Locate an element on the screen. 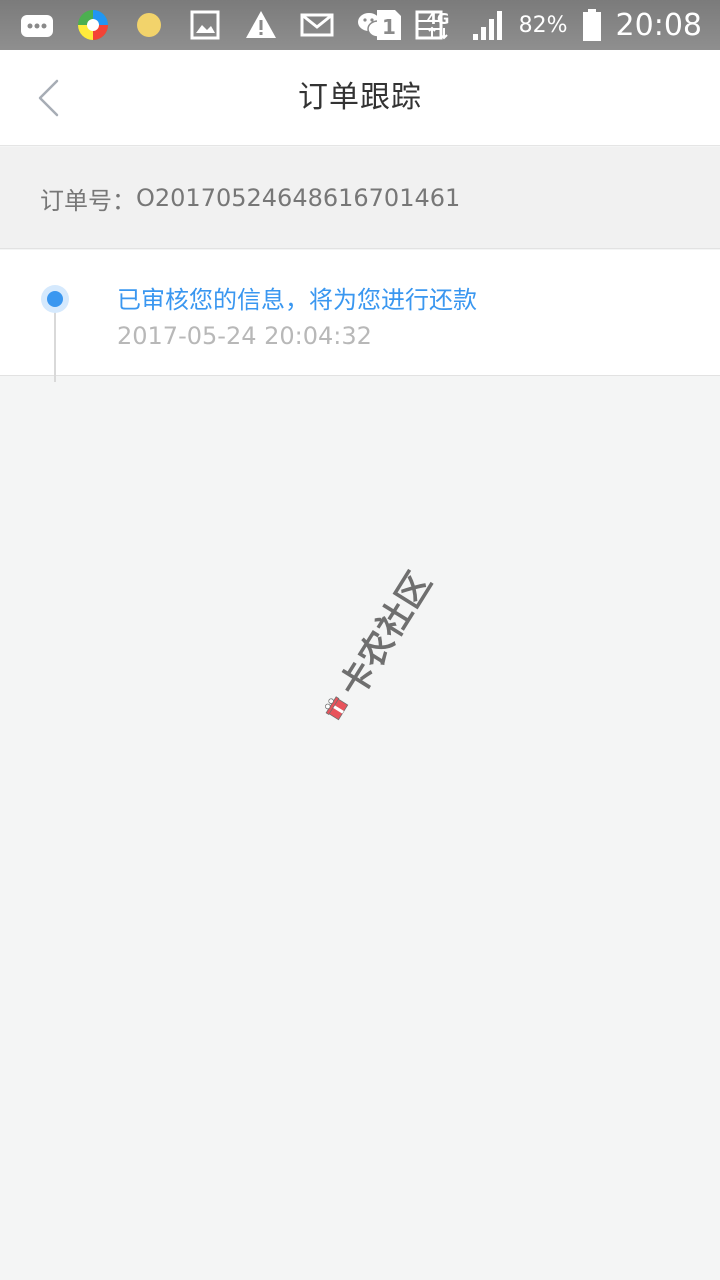 The width and height of the screenshot is (720, 1280). watermark: 卡农社区 is located at coordinates (375, 645).